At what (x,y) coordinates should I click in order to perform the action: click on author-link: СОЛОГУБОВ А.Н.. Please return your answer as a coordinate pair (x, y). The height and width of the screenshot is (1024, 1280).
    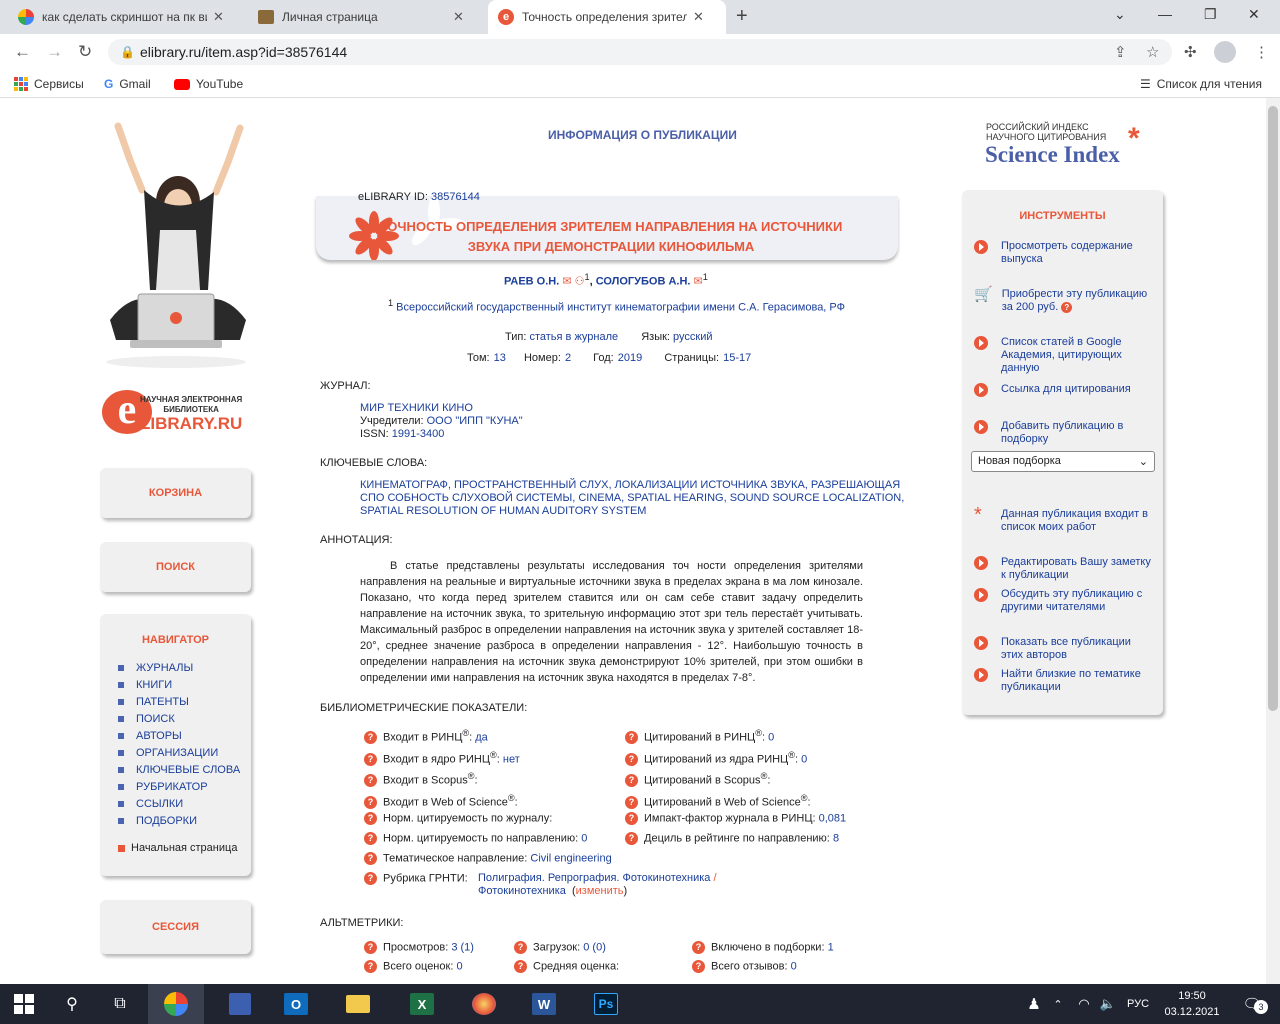
    Looking at the image, I should click on (643, 282).